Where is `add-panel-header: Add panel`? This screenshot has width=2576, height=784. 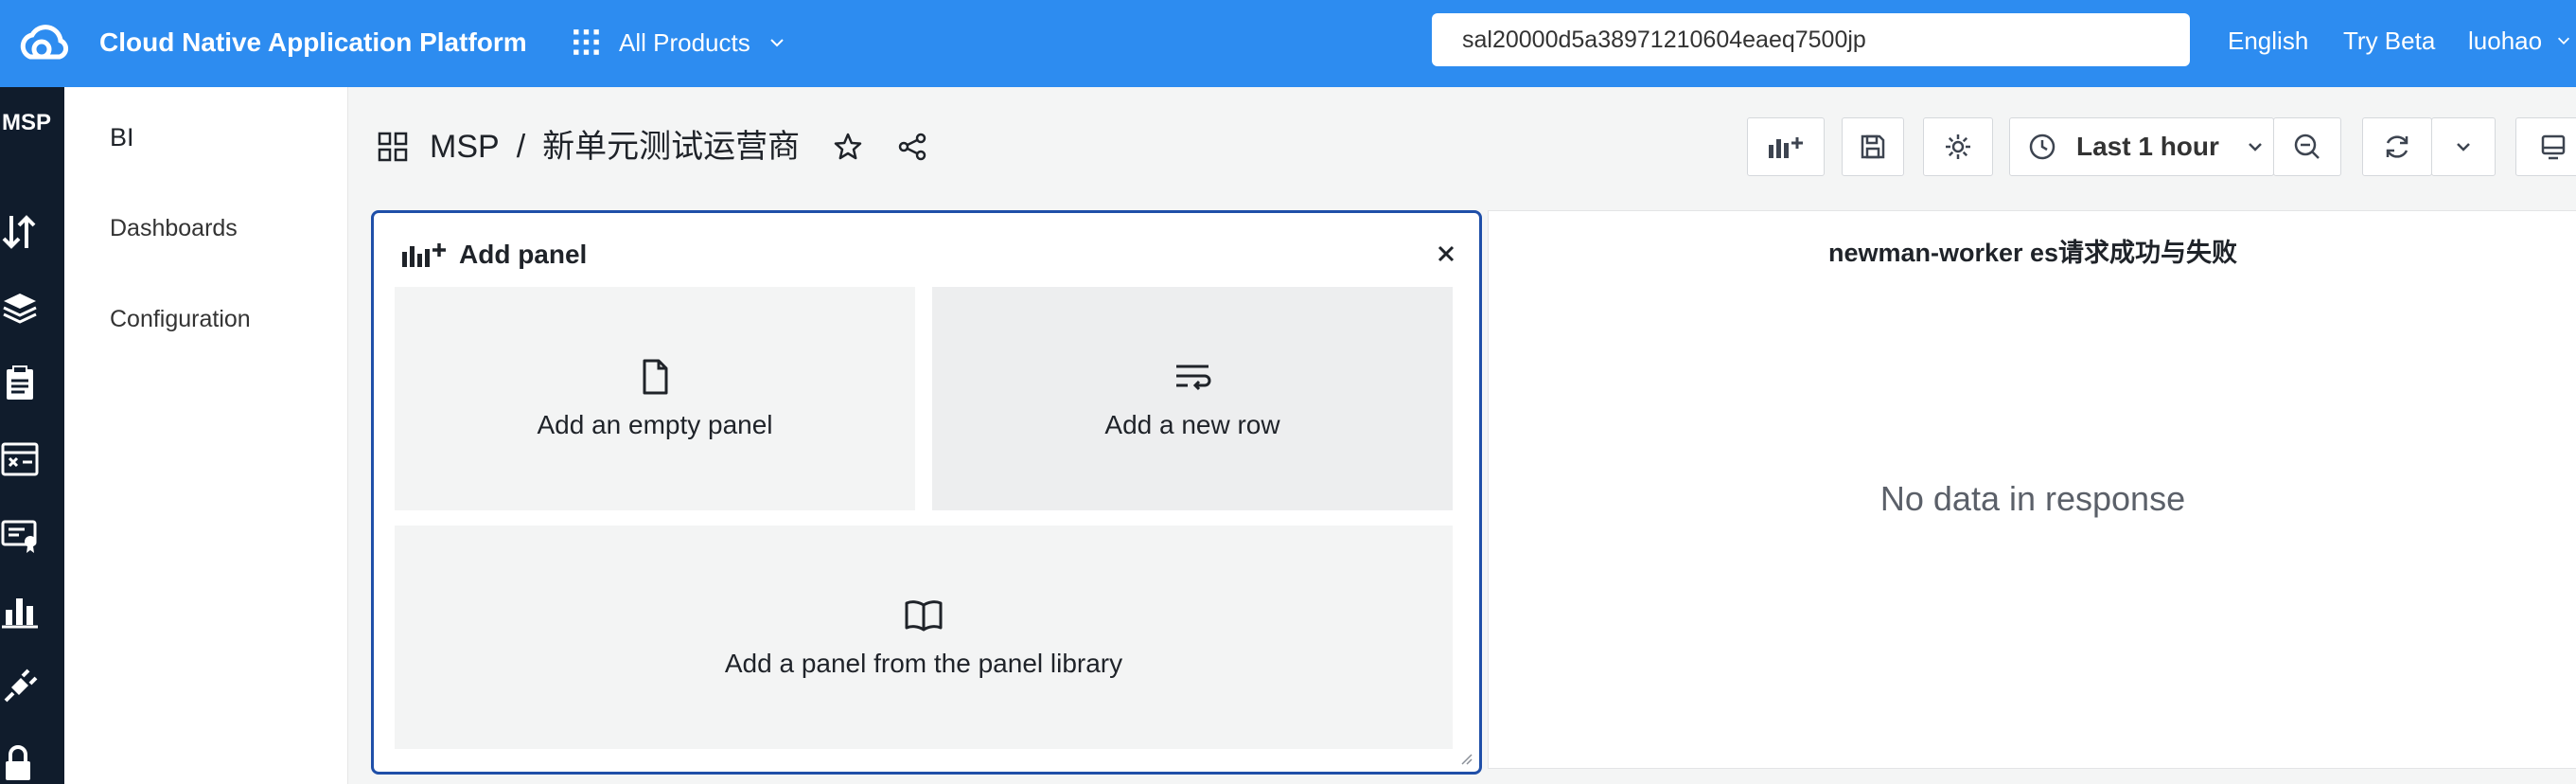 add-panel-header: Add panel is located at coordinates (493, 255).